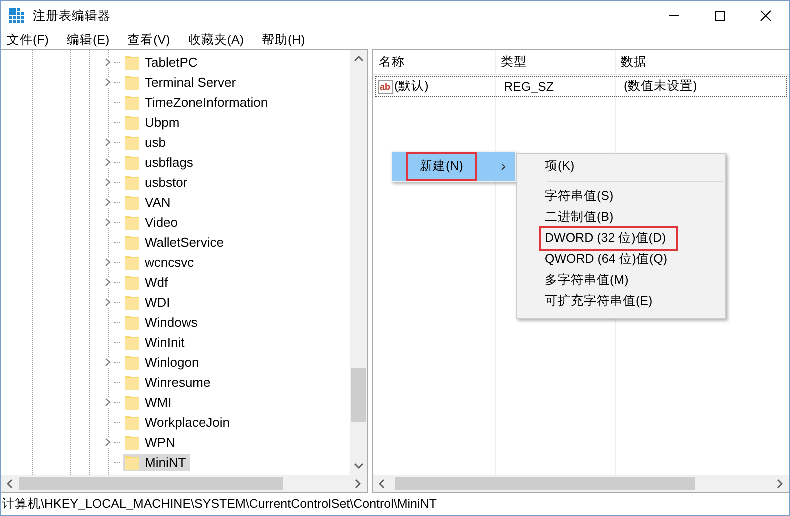  Describe the element at coordinates (175, 242) in the screenshot. I see `tree-item: WalletService` at that location.